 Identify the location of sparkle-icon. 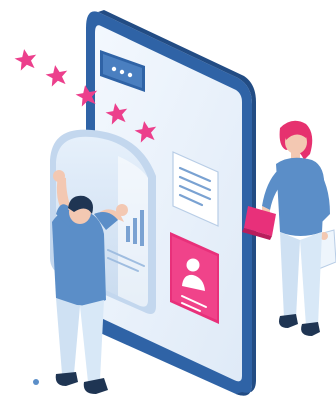
(36, 382).